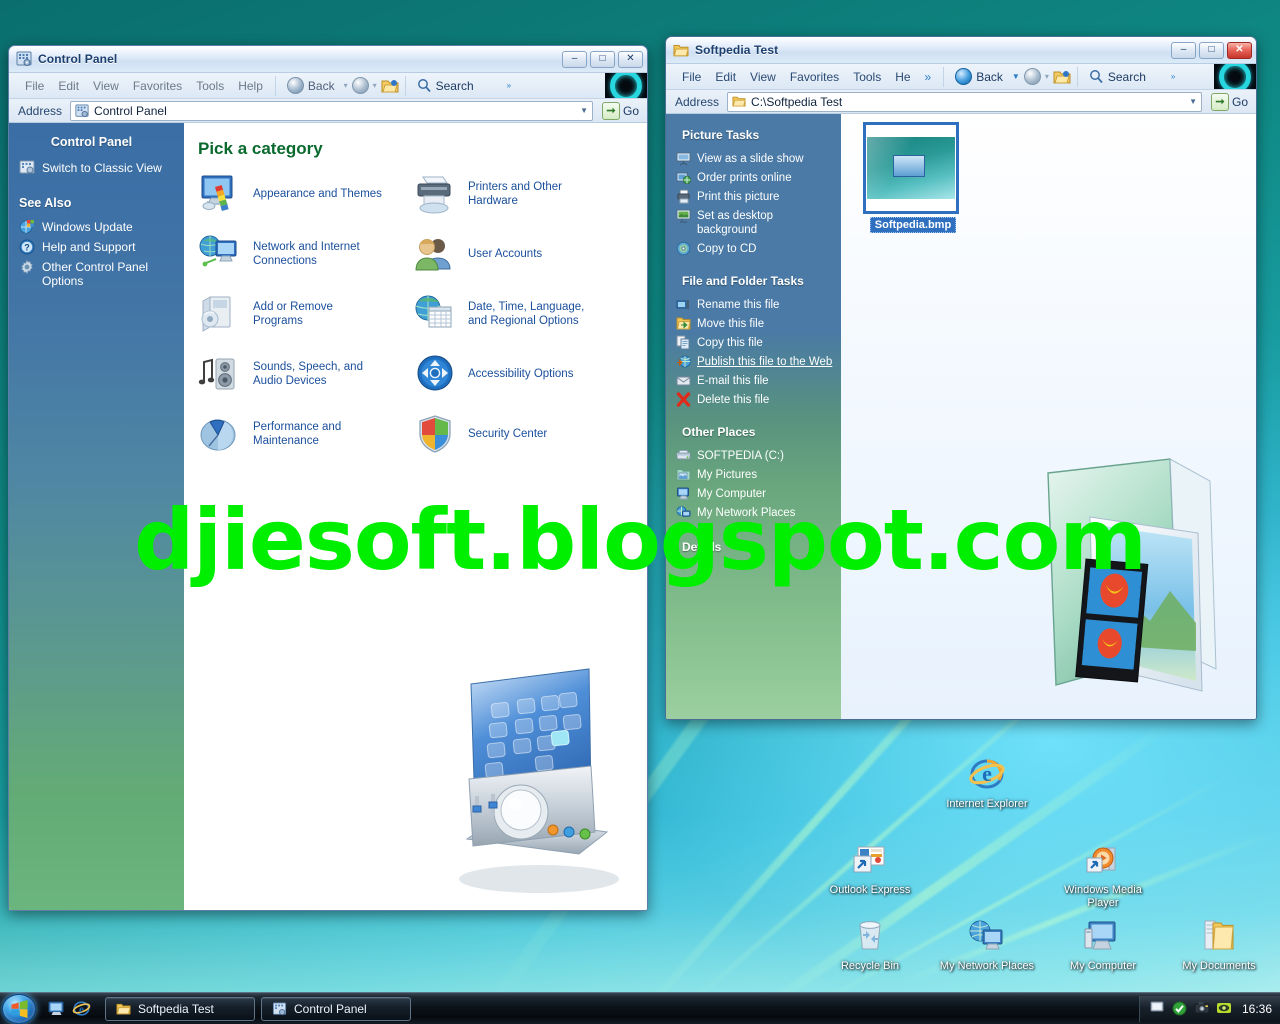 The height and width of the screenshot is (1024, 1280). Describe the element at coordinates (69, 1008) in the screenshot. I see `quick-launch-bar: e` at that location.